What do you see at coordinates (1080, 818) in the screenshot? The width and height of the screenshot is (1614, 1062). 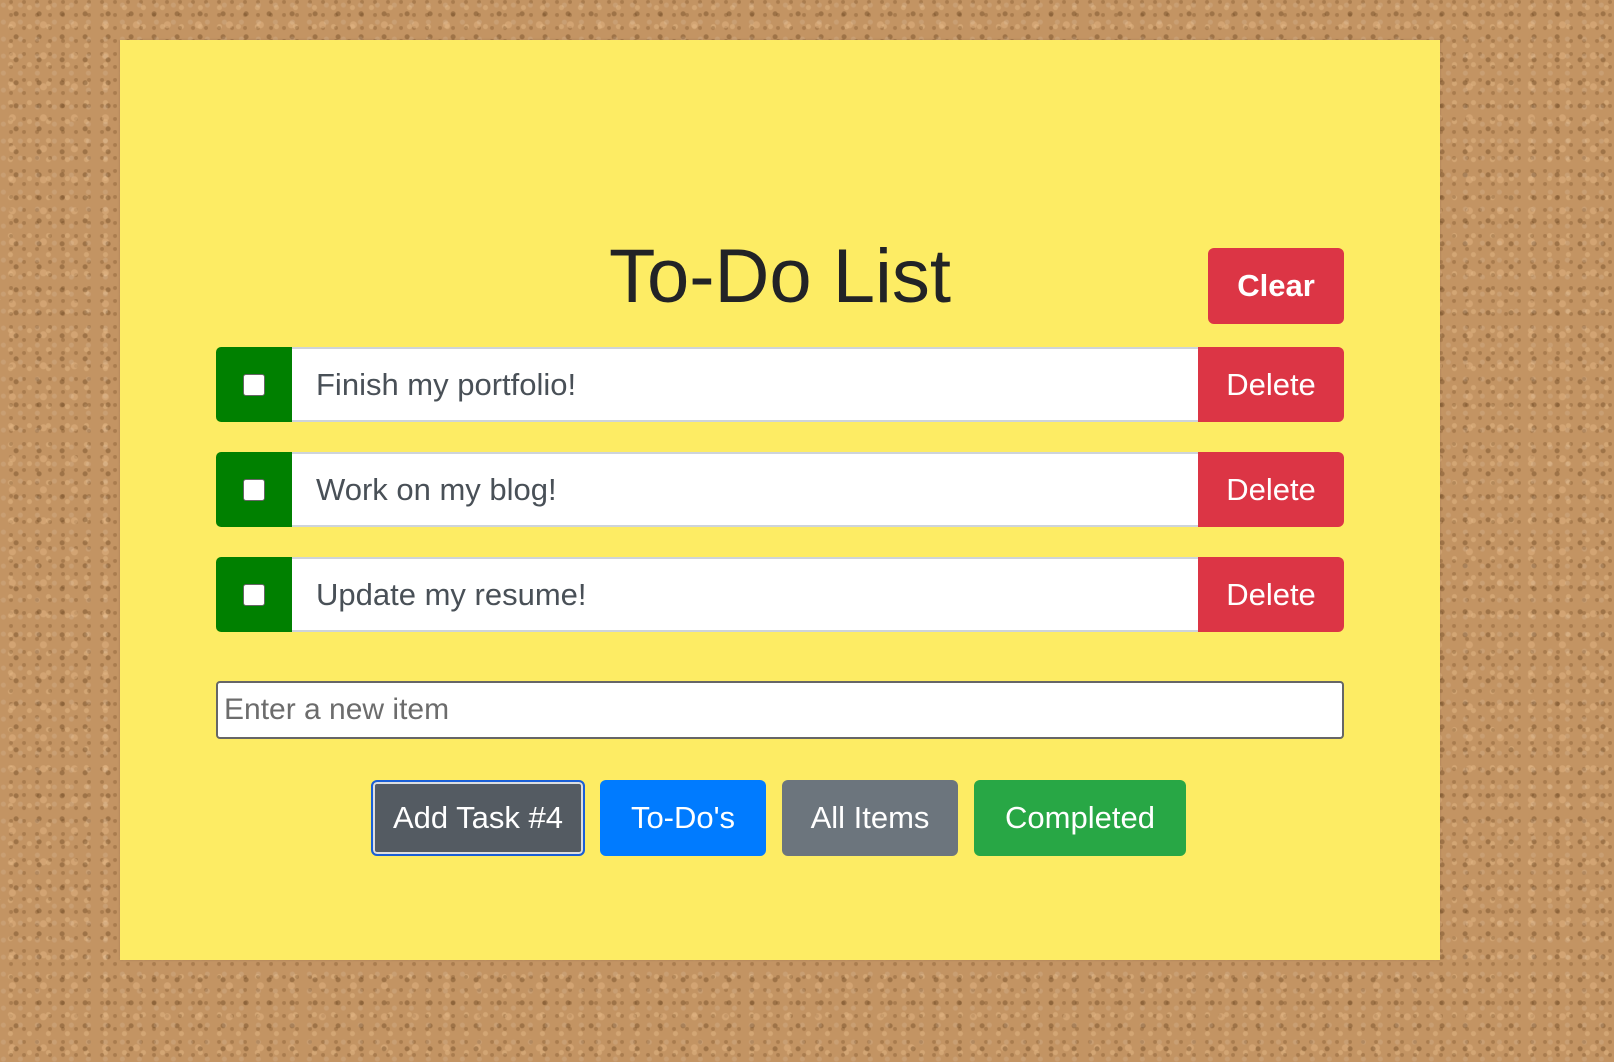 I see `filter-completed-button: Completed` at bounding box center [1080, 818].